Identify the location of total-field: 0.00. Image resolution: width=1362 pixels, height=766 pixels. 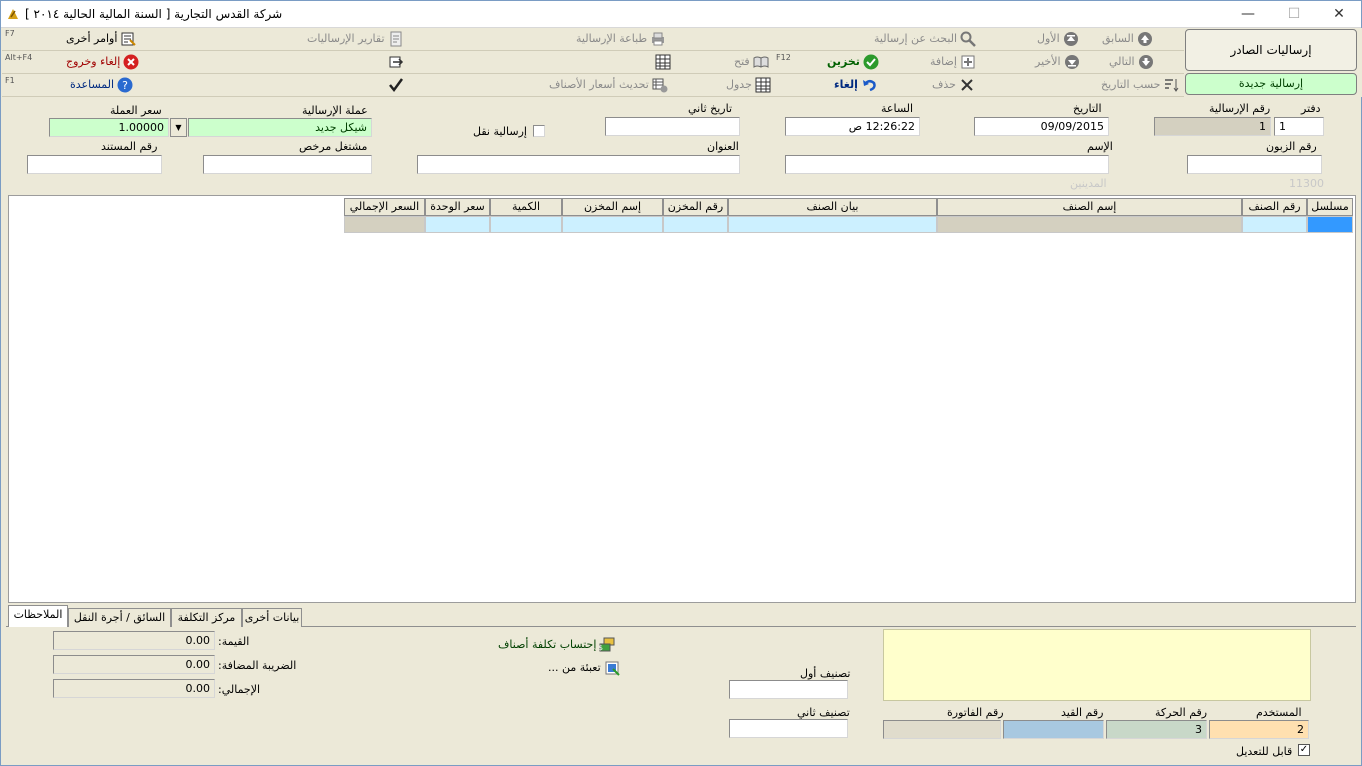
(134, 688).